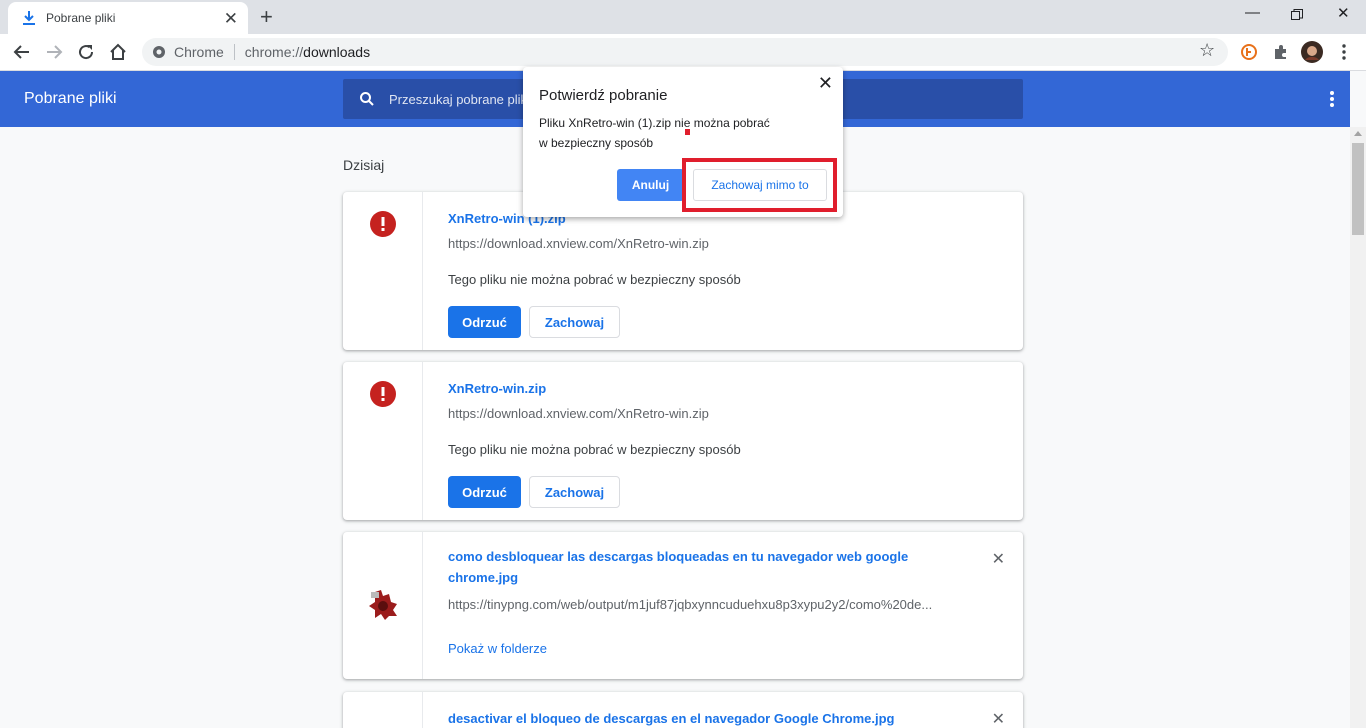 Image resolution: width=1366 pixels, height=728 pixels. I want to click on close-window-icon: ✕, so click(1343, 13).